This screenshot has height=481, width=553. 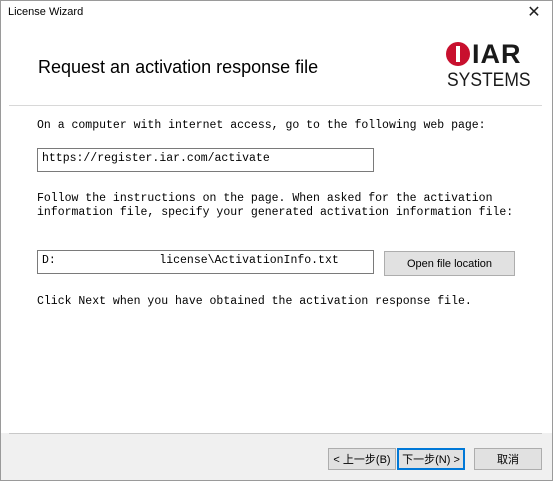 I want to click on logo-top-row: IAR, so click(x=484, y=54).